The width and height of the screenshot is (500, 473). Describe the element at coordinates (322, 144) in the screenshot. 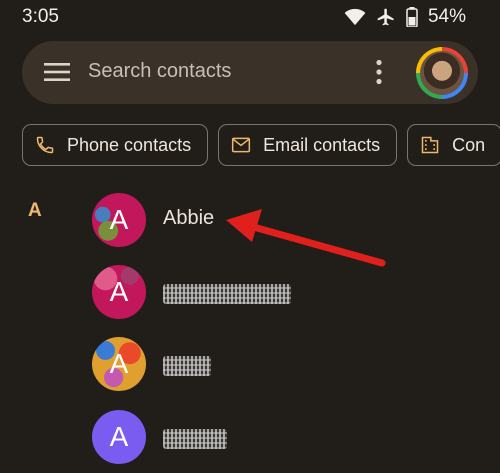

I see `chip-label: Email contacts` at that location.